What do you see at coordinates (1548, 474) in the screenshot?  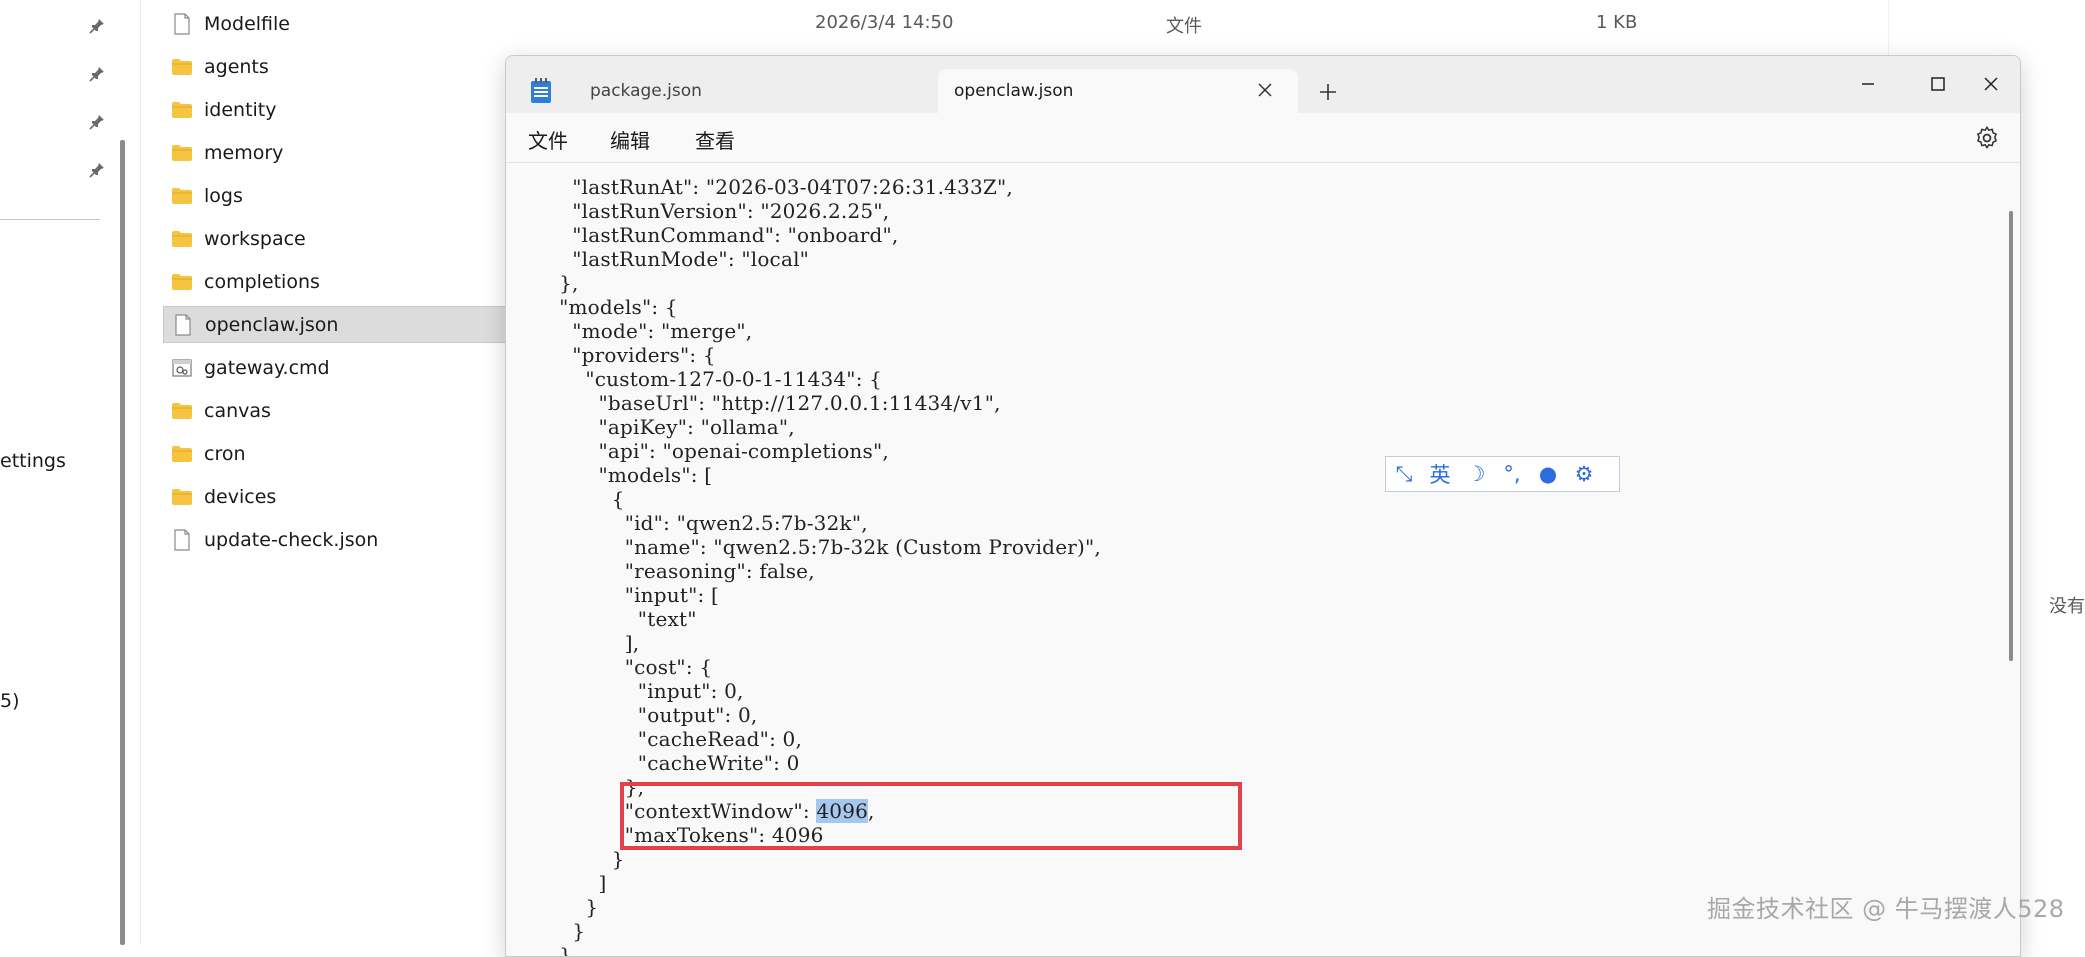 I see `user-icon: ●` at bounding box center [1548, 474].